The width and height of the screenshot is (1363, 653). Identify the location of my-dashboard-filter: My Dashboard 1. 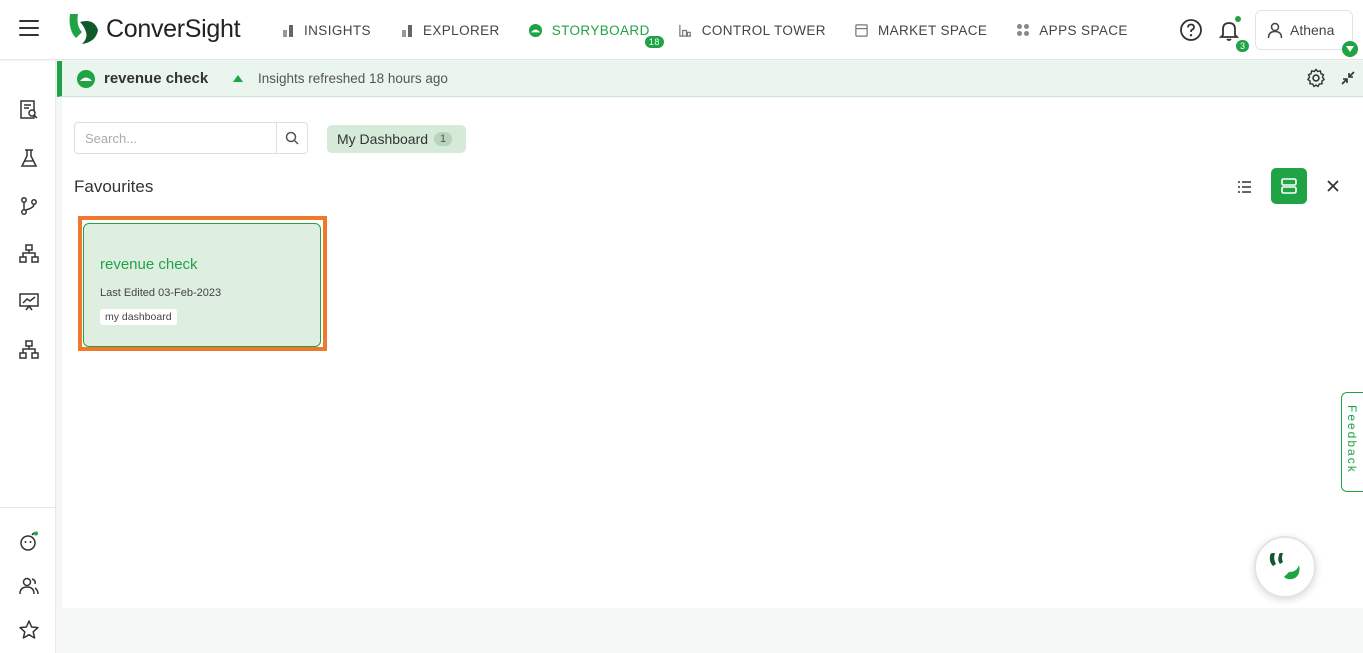
(397, 139).